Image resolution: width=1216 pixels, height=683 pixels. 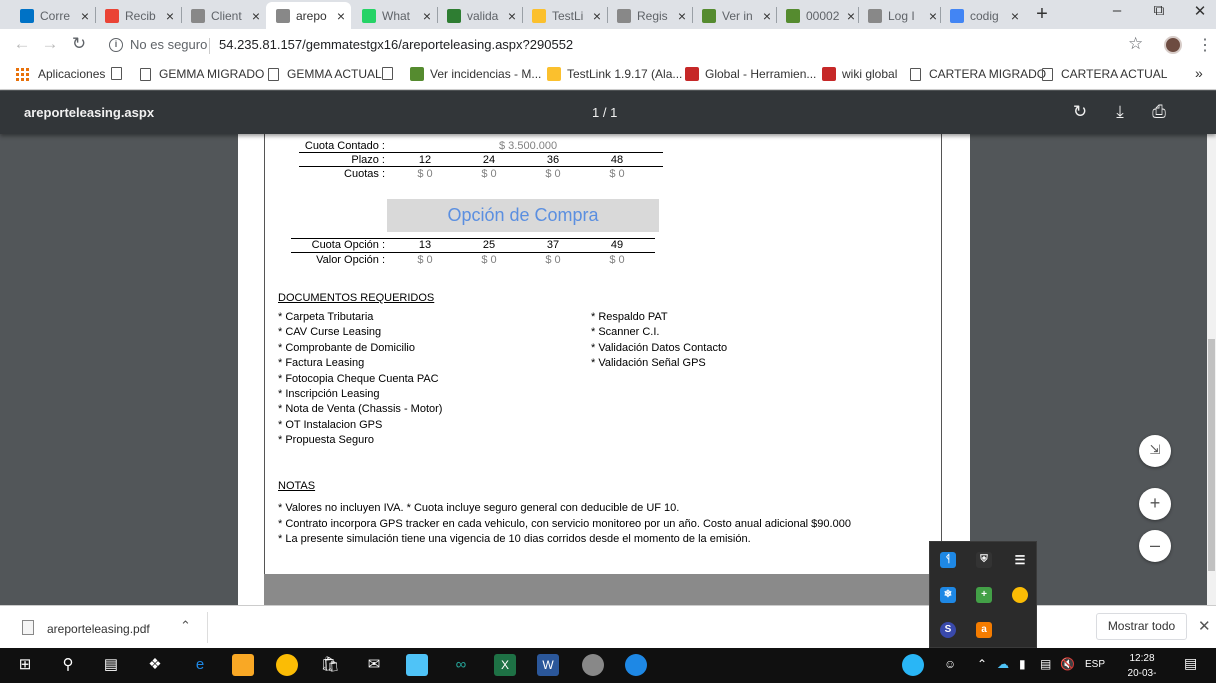 I want to click on bookmark-3: GEMMA ACTUAL, so click(x=325, y=74).